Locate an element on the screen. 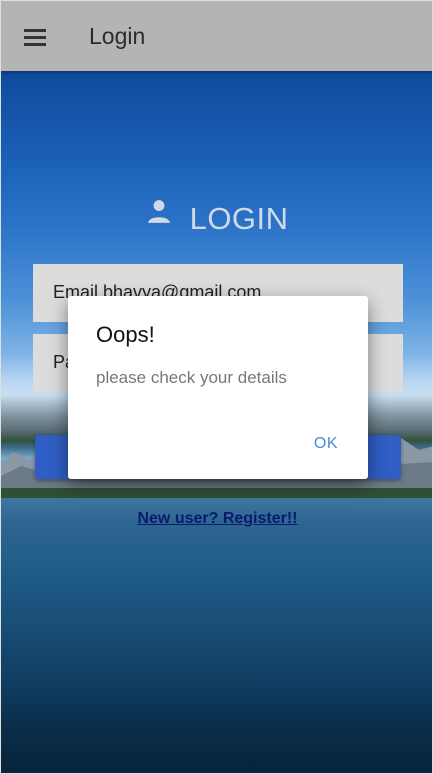 The width and height of the screenshot is (433, 774). dialog-message: please check your details is located at coordinates (191, 377).